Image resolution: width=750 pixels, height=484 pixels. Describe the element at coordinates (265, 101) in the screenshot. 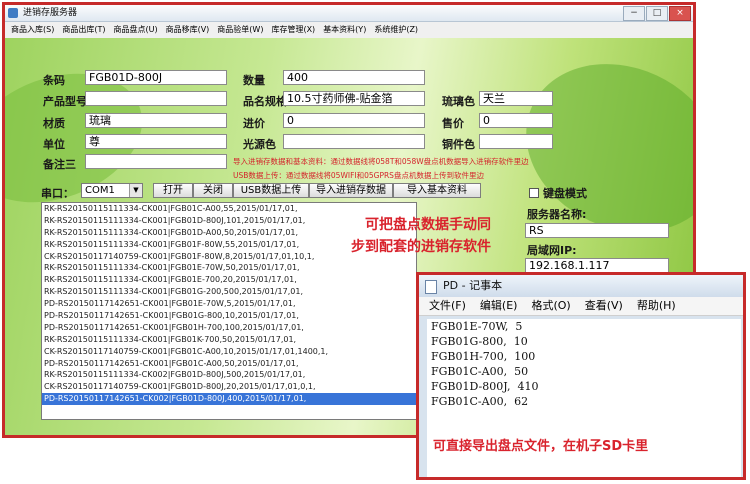

I see `spec-label: 品名规格` at that location.